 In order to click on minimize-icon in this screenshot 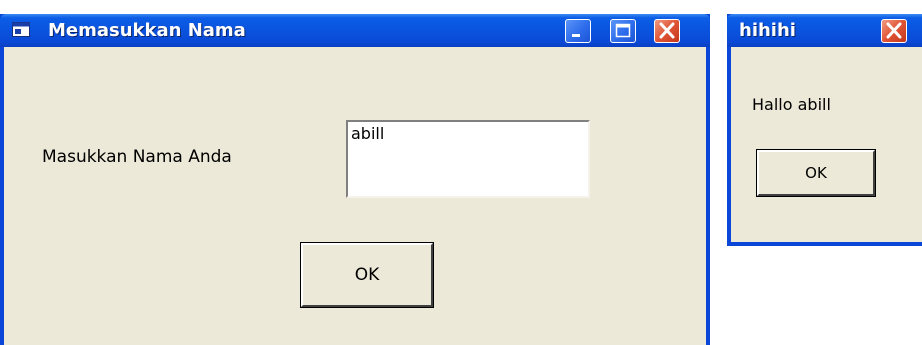, I will do `click(576, 35)`.